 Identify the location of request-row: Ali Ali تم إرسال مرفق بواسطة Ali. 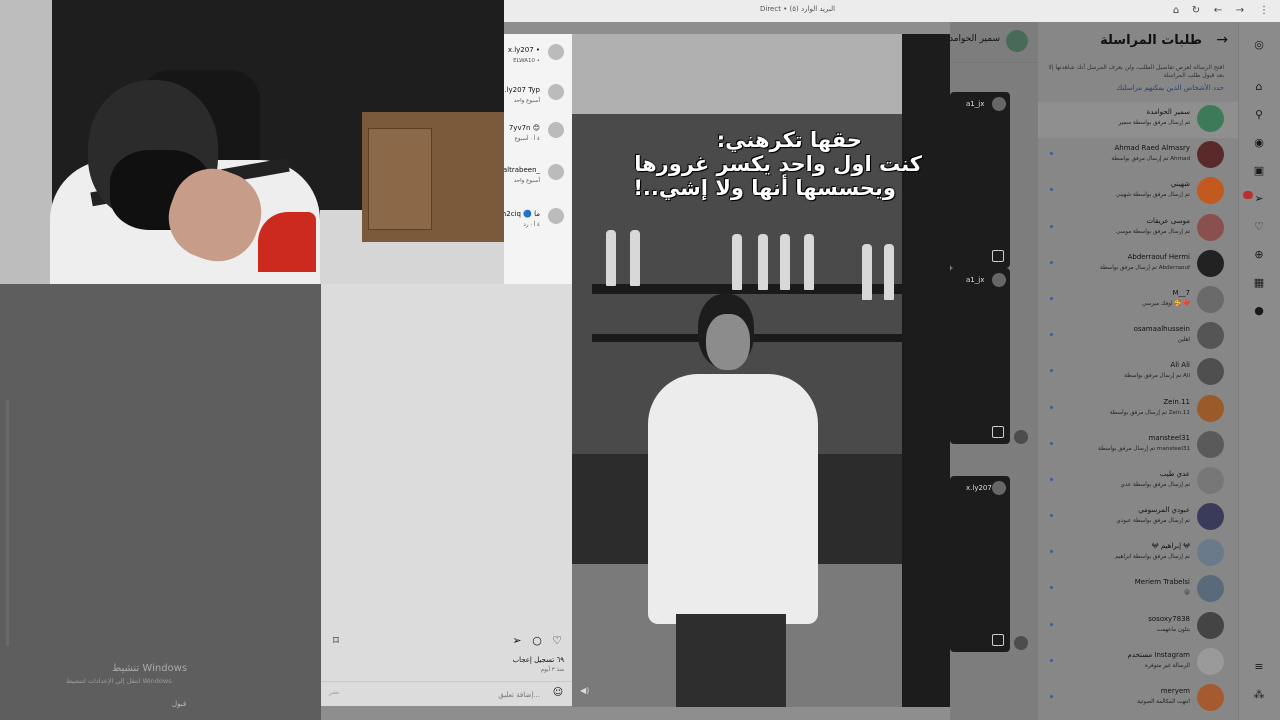
(1138, 373).